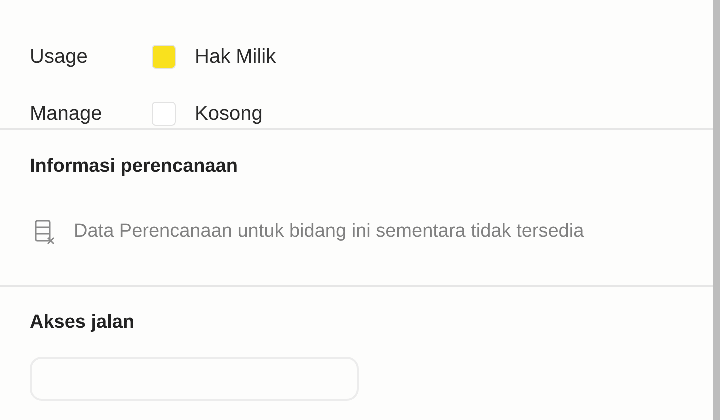  I want to click on scrollbar, so click(716, 210).